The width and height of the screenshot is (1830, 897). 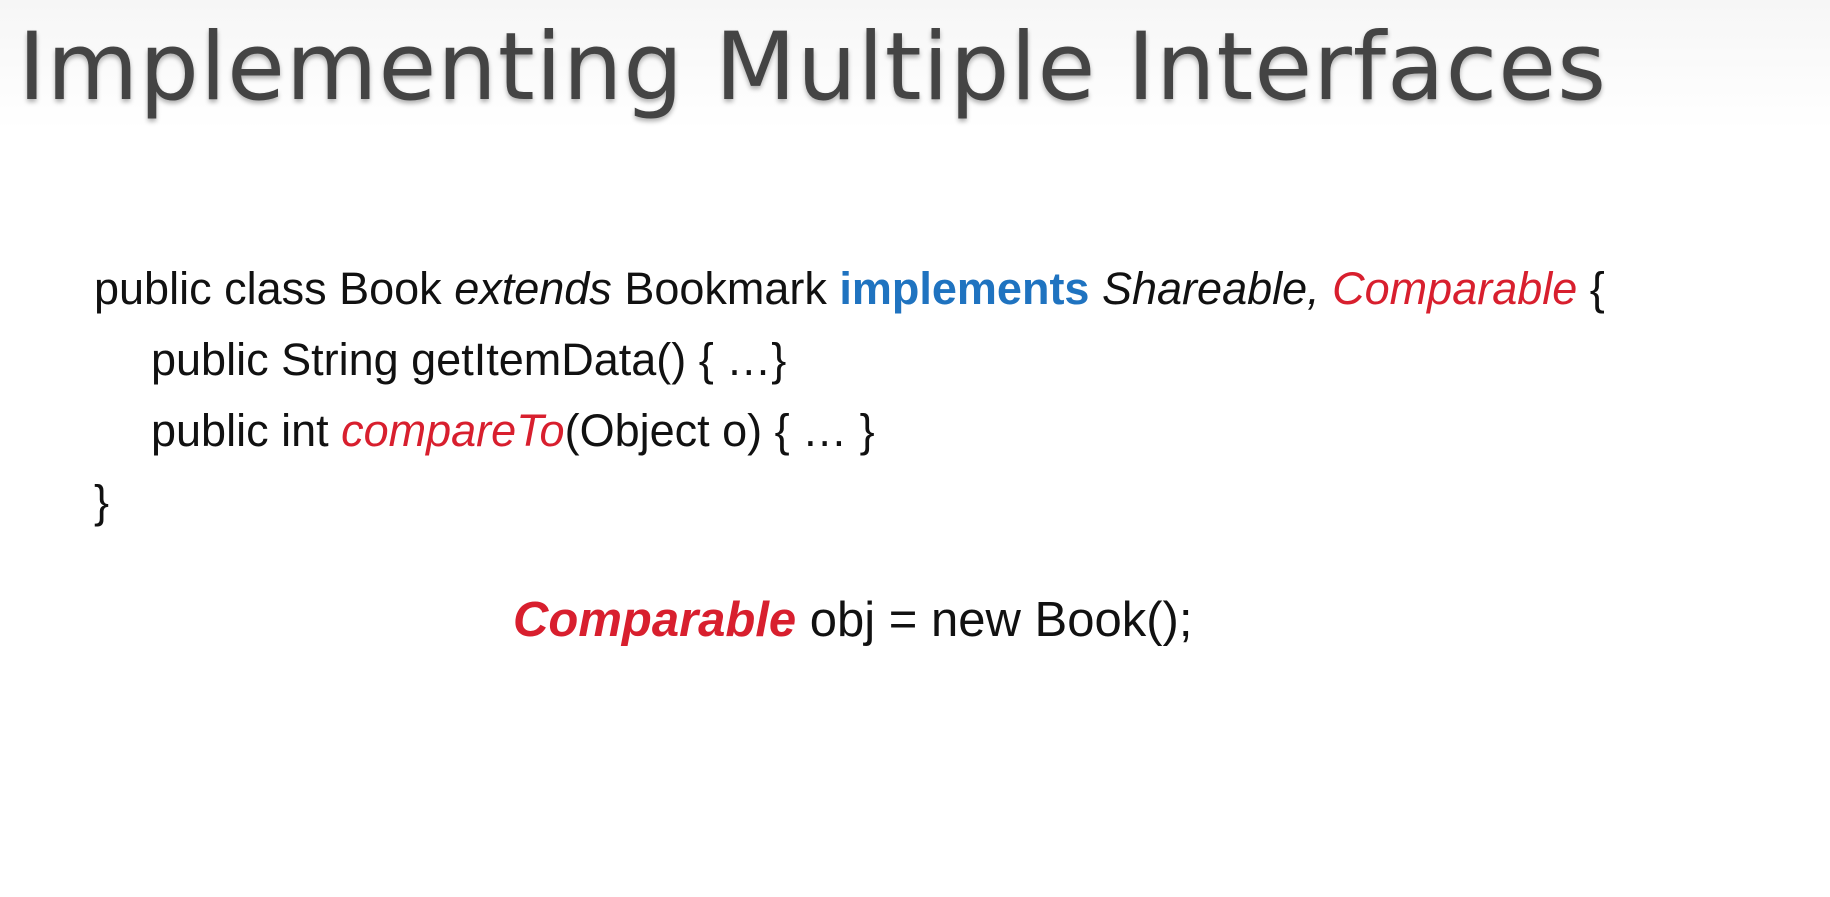 What do you see at coordinates (725, 288) in the screenshot?
I see `code-text: Bookmark` at bounding box center [725, 288].